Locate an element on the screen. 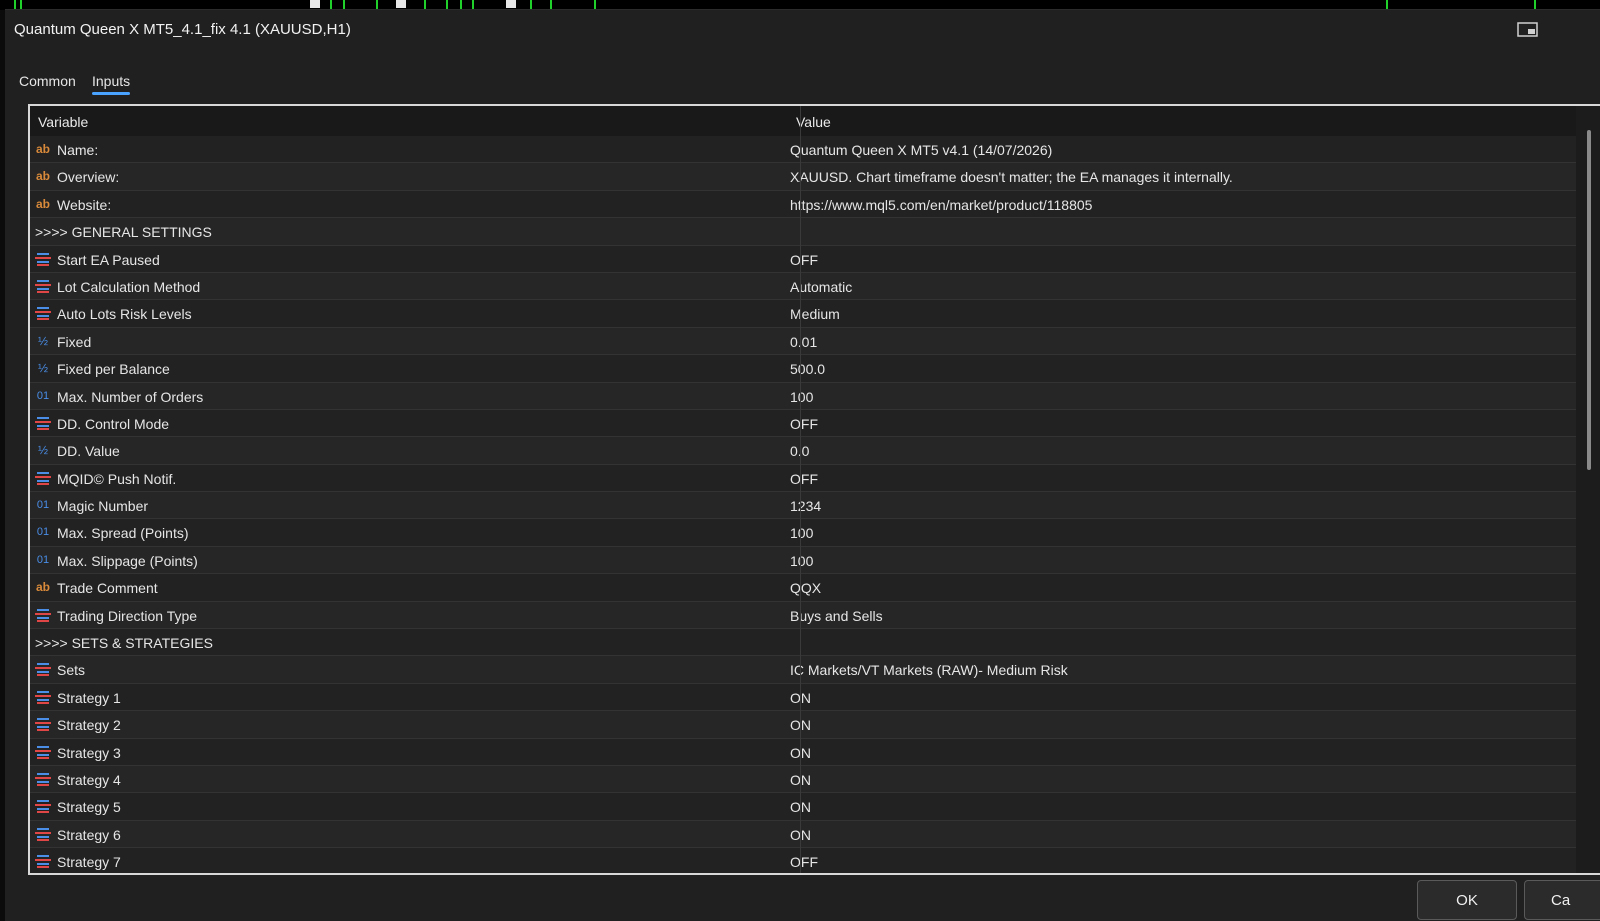  input-row: Trading Direction Type Buys and Sells is located at coordinates (803, 615).